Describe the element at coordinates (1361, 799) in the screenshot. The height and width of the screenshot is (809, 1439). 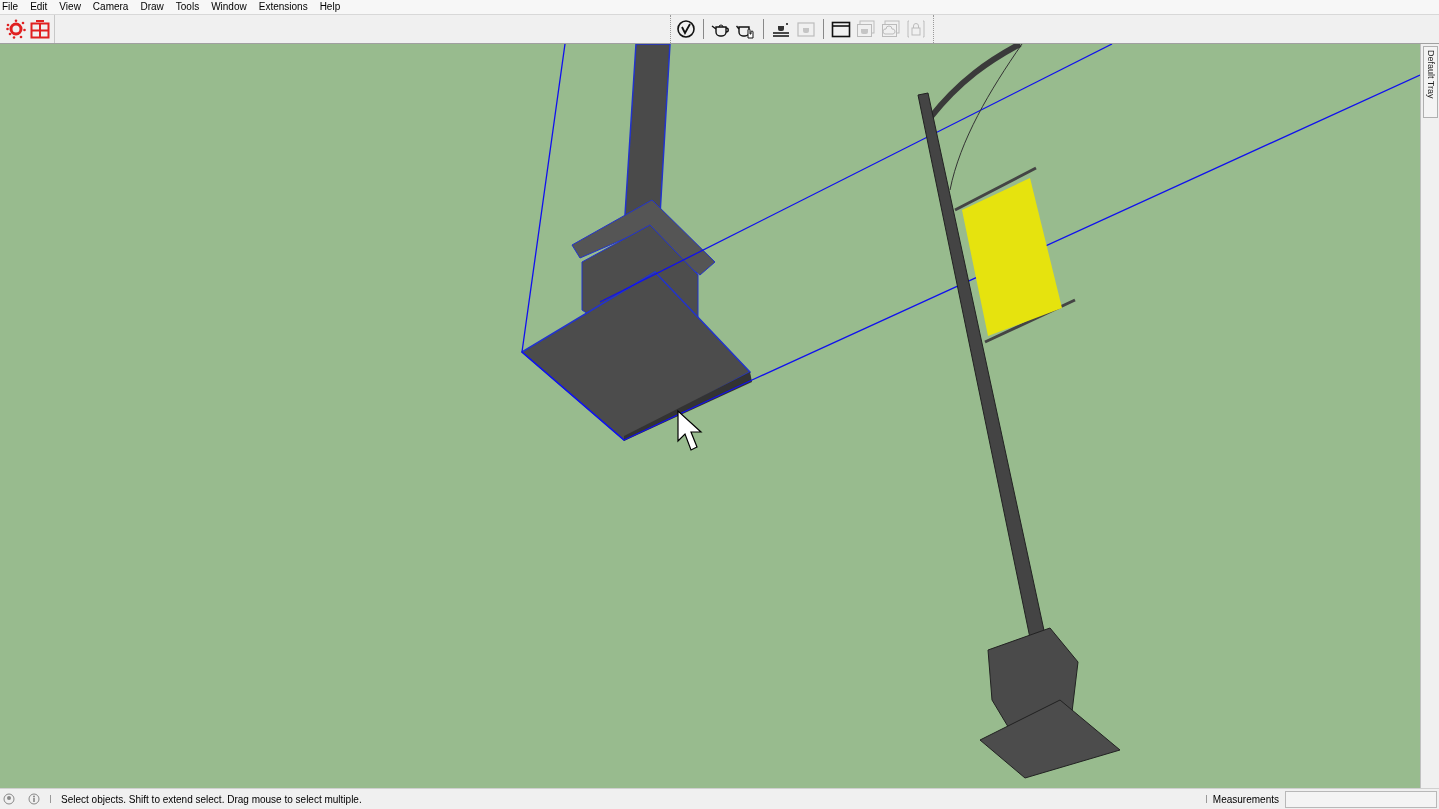
I see `measurements-field` at that location.